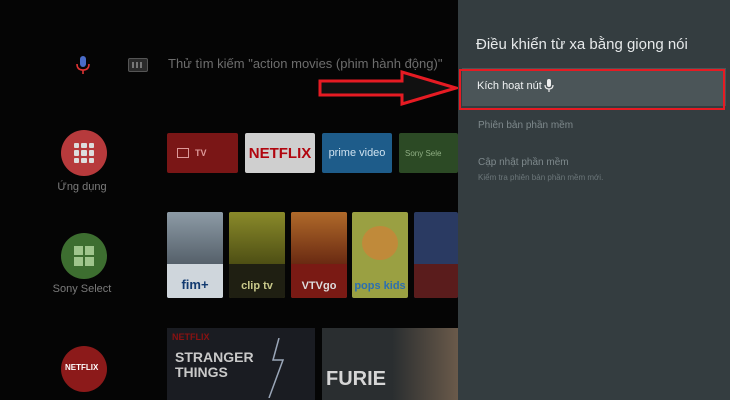 The width and height of the screenshot is (730, 400). What do you see at coordinates (195, 255) in the screenshot?
I see `app-card-fim: fim+` at bounding box center [195, 255].